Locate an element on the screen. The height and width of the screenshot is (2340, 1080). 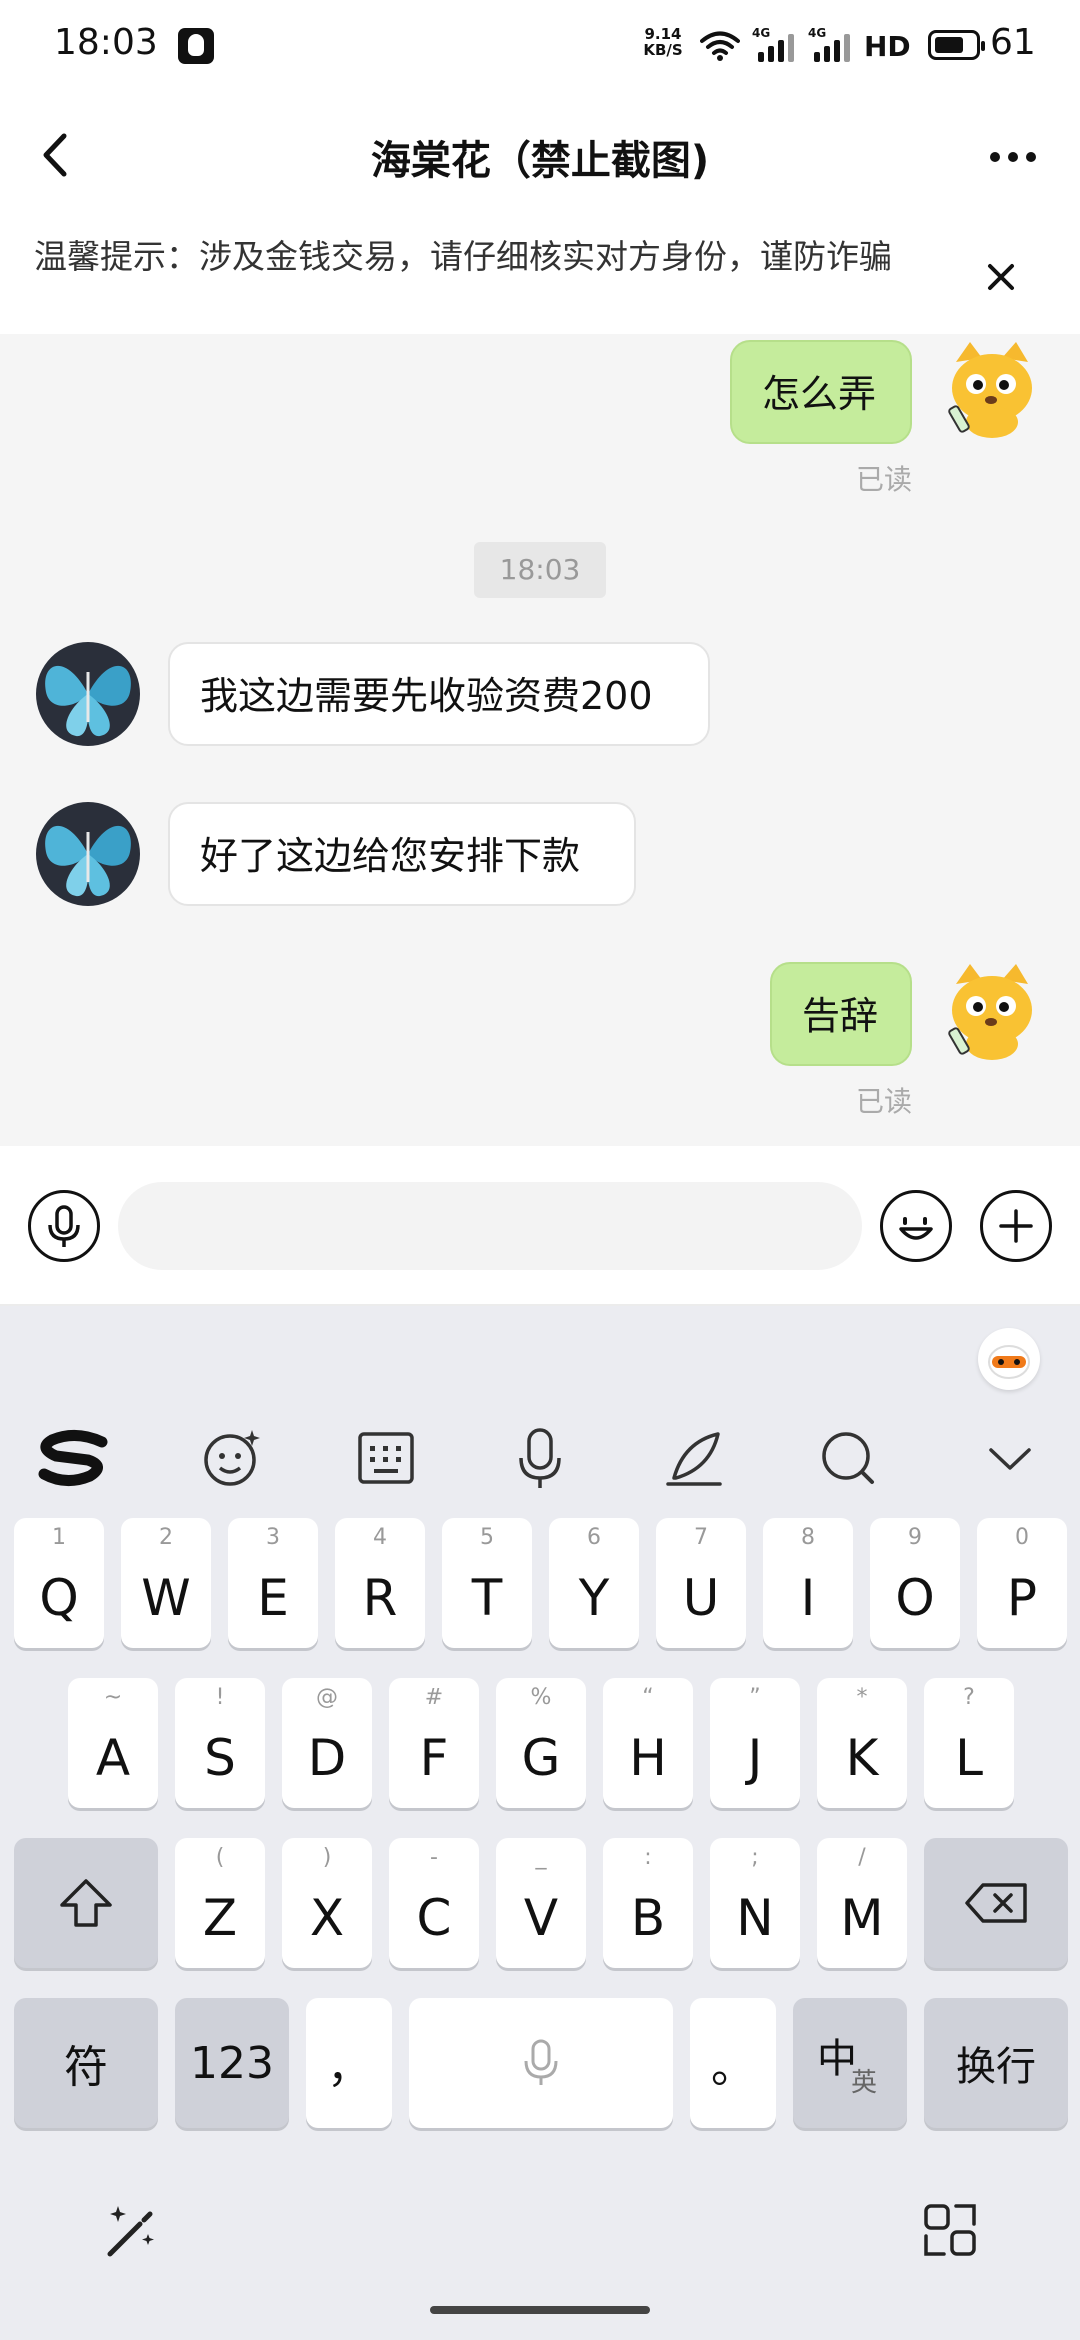
message-bubble-outgoing: 怎么弄 is located at coordinates (821, 392).